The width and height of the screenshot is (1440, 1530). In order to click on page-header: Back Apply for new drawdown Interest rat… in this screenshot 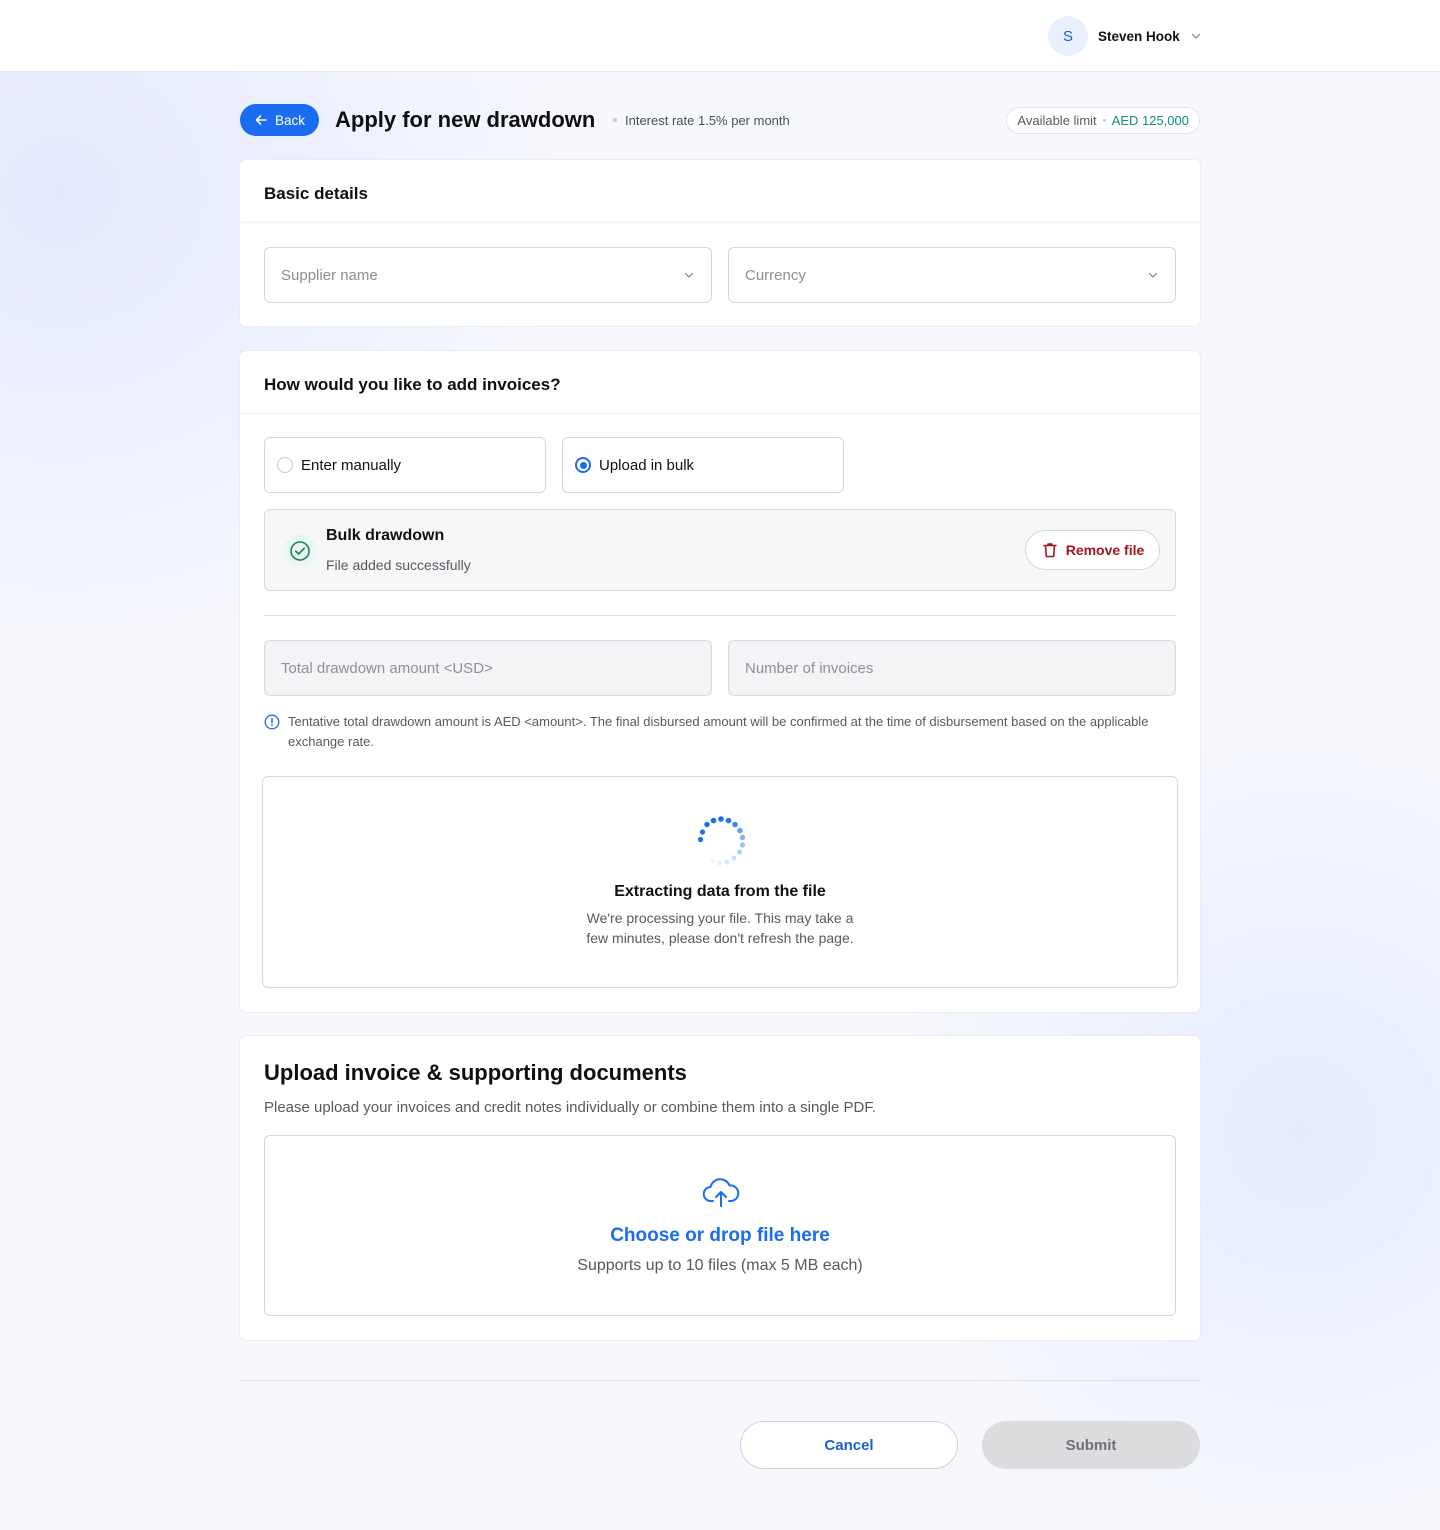, I will do `click(720, 120)`.